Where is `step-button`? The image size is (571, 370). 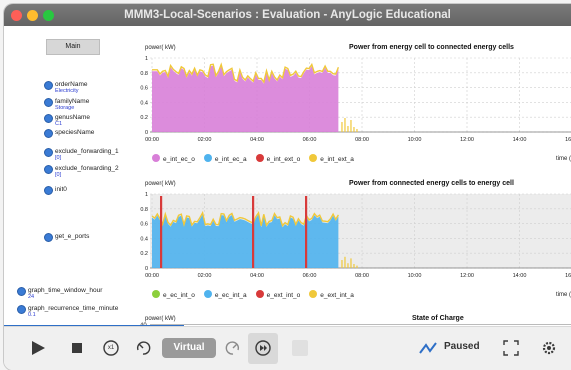
step-button is located at coordinates (263, 350).